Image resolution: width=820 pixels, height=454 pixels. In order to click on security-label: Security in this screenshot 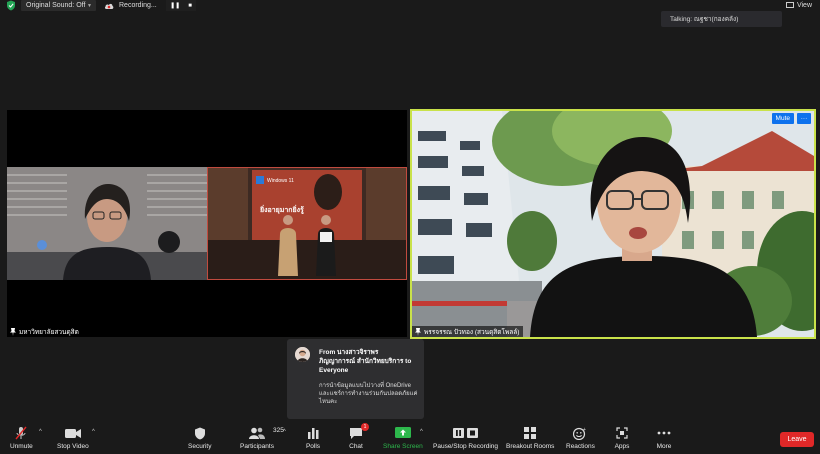, I will do `click(200, 446)`.